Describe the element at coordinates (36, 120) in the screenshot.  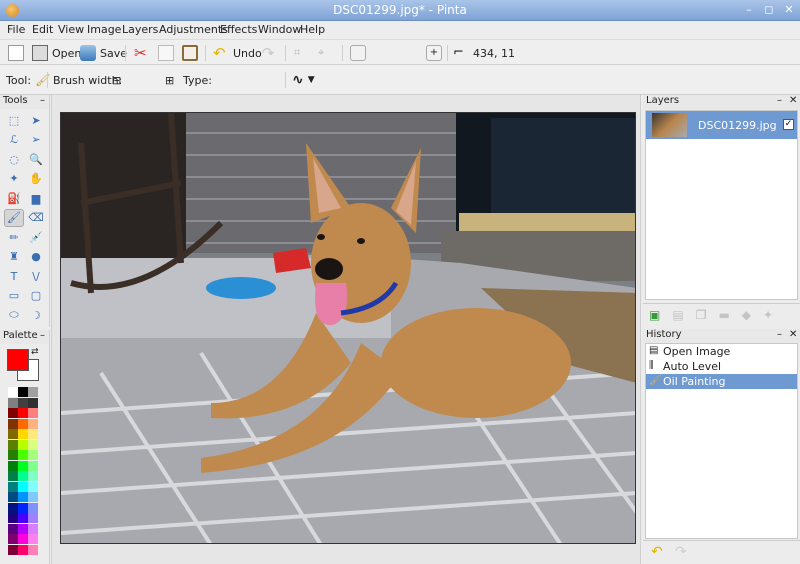
I see `tool-move-selected: ➤` at that location.